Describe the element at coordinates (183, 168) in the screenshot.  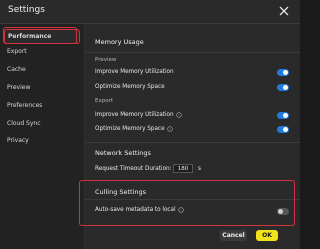
I see `timeout-input: 180` at that location.